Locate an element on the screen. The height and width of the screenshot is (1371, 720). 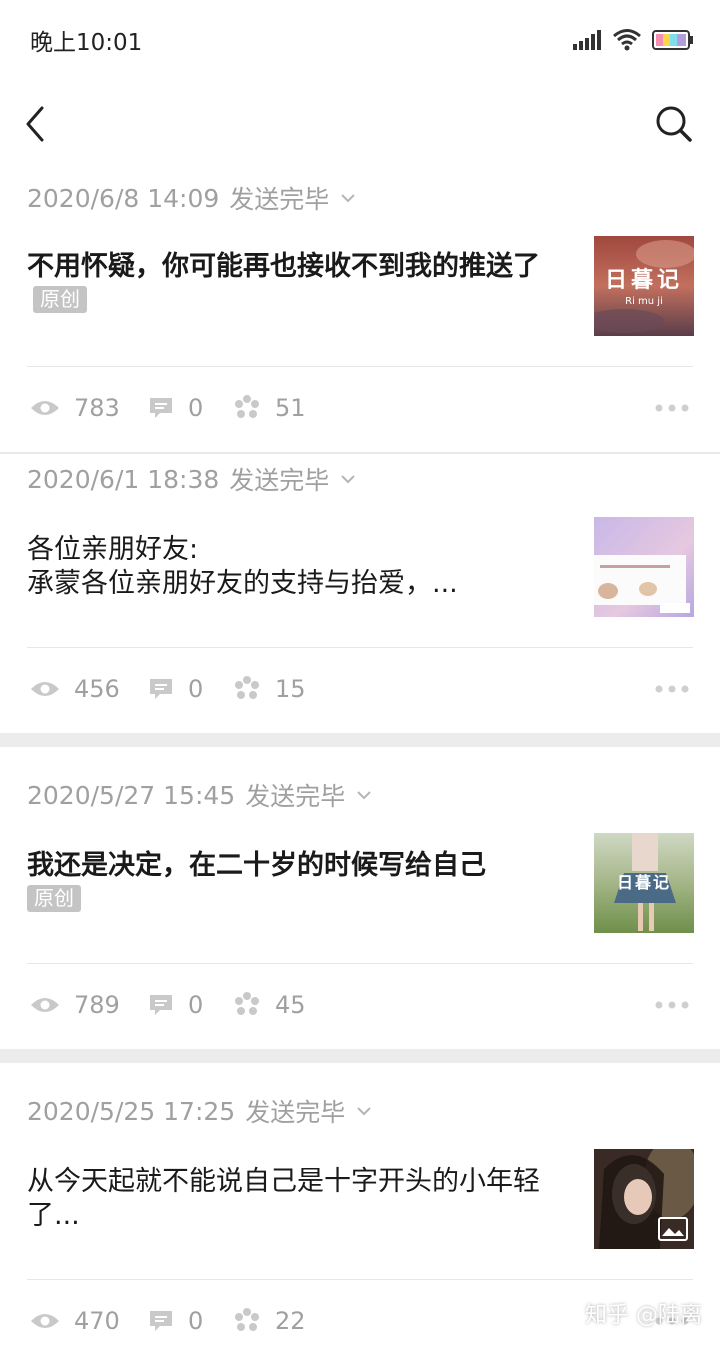
article-thumbnail: 日暮记 Ri mu ji is located at coordinates (644, 286).